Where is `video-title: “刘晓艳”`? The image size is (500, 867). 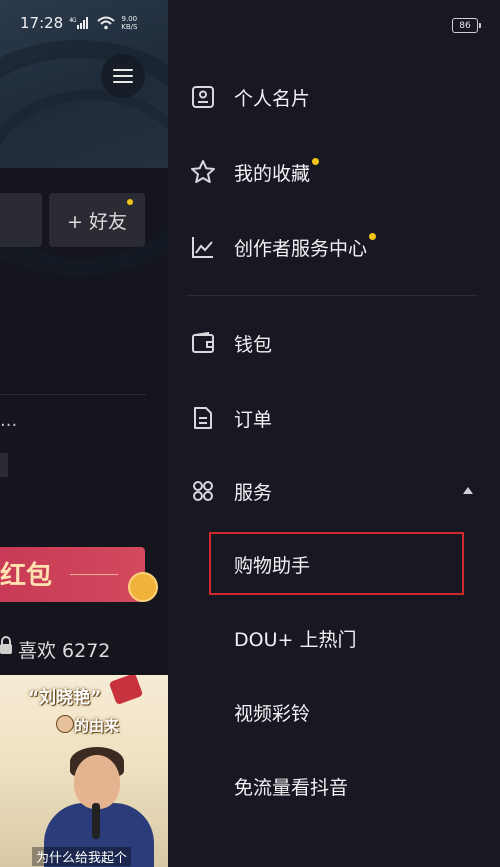 video-title: “刘晓艳” is located at coordinates (65, 698).